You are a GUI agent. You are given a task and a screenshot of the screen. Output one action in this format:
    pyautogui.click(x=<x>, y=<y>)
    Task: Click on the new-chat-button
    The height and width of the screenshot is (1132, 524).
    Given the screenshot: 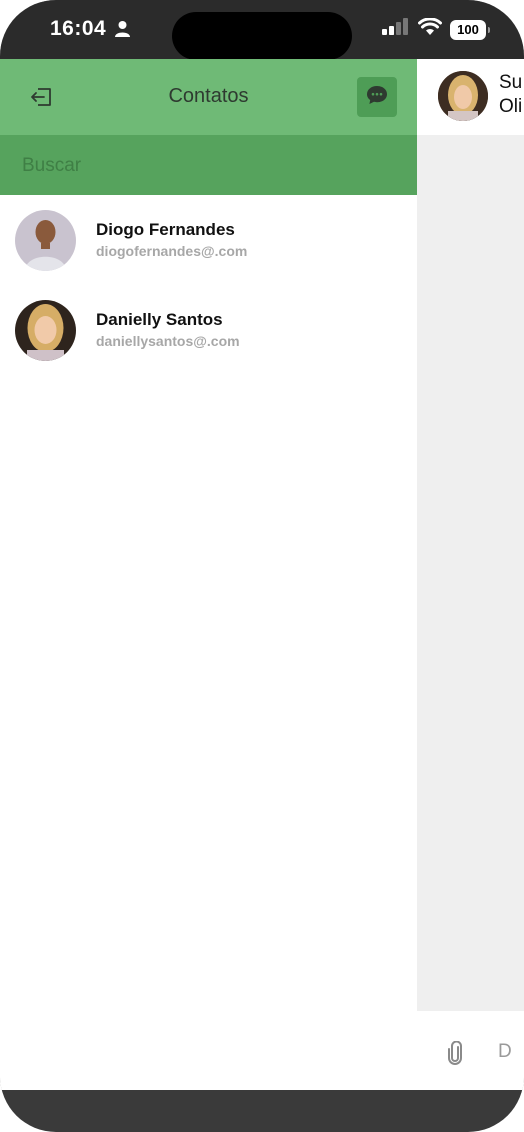 What is the action you would take?
    pyautogui.click(x=377, y=97)
    